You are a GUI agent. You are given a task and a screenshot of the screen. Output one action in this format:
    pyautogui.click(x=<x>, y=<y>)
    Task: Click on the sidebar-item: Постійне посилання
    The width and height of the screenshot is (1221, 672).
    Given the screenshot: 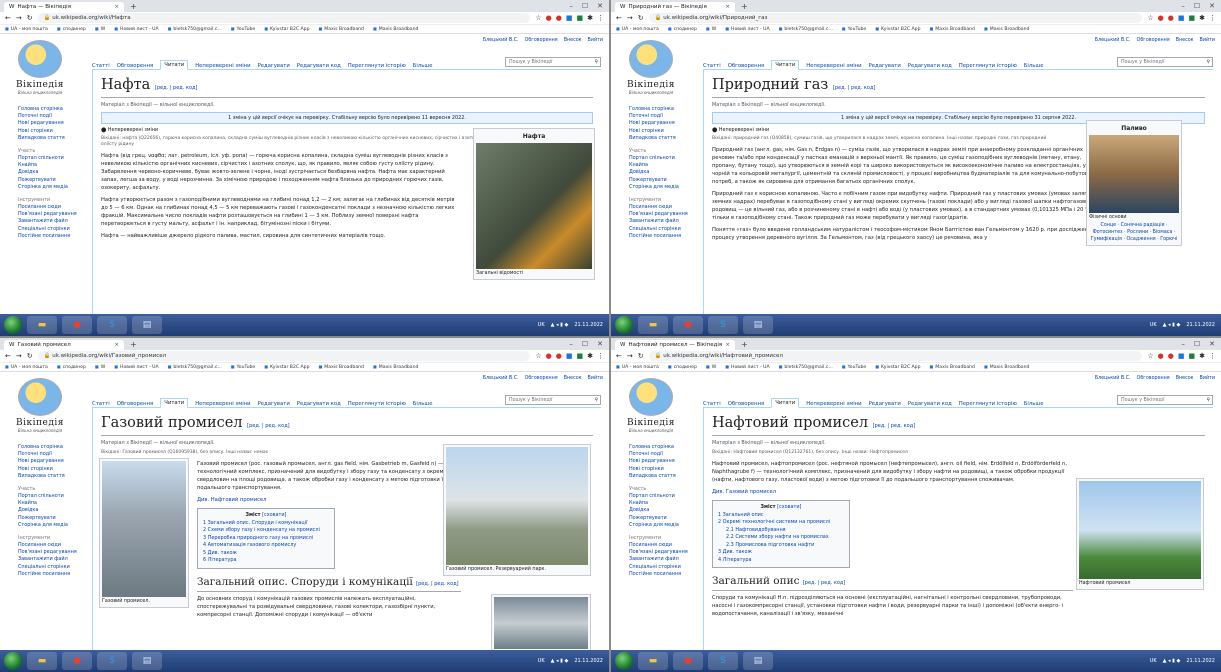 What is the action you would take?
    pyautogui.click(x=666, y=574)
    